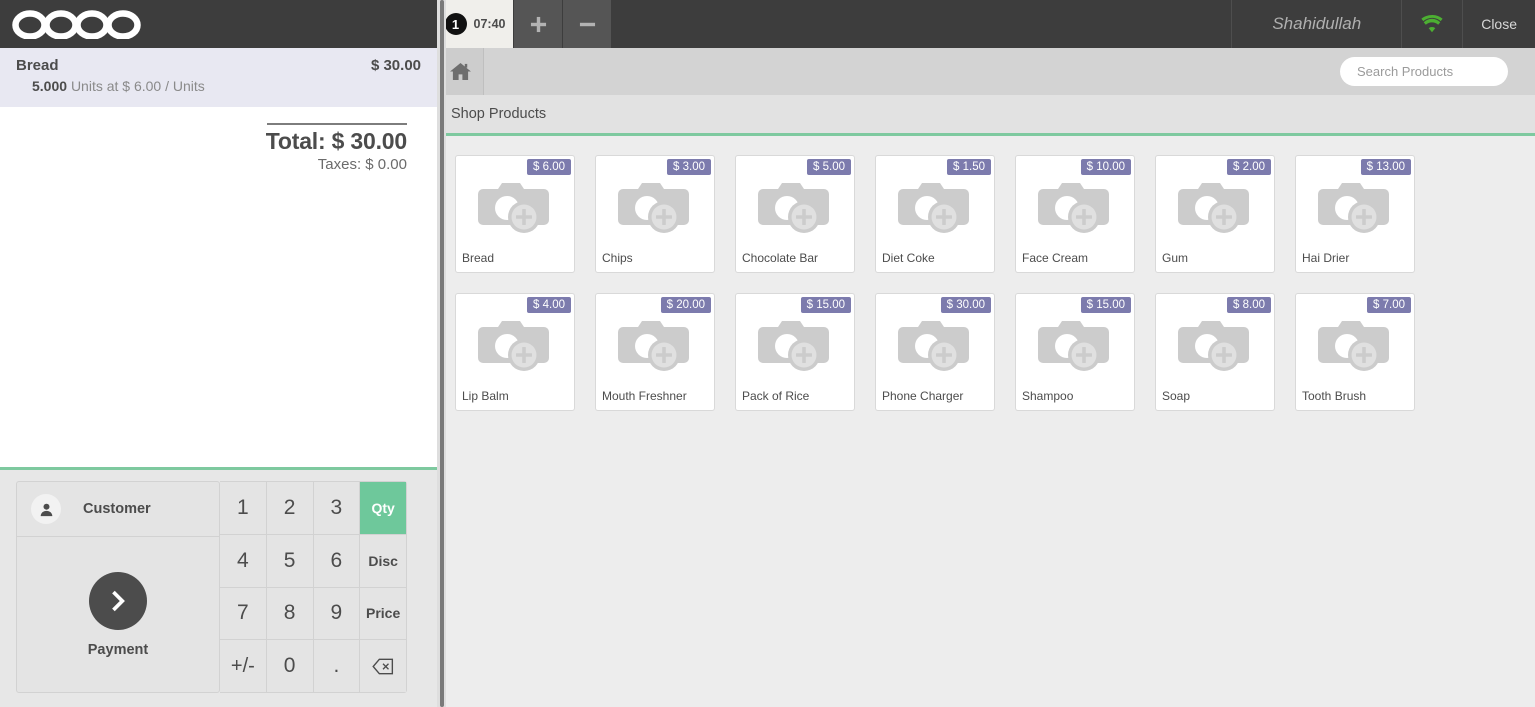 Image resolution: width=1535 pixels, height=707 pixels. What do you see at coordinates (218, 24) in the screenshot?
I see `pos-brand-bar` at bounding box center [218, 24].